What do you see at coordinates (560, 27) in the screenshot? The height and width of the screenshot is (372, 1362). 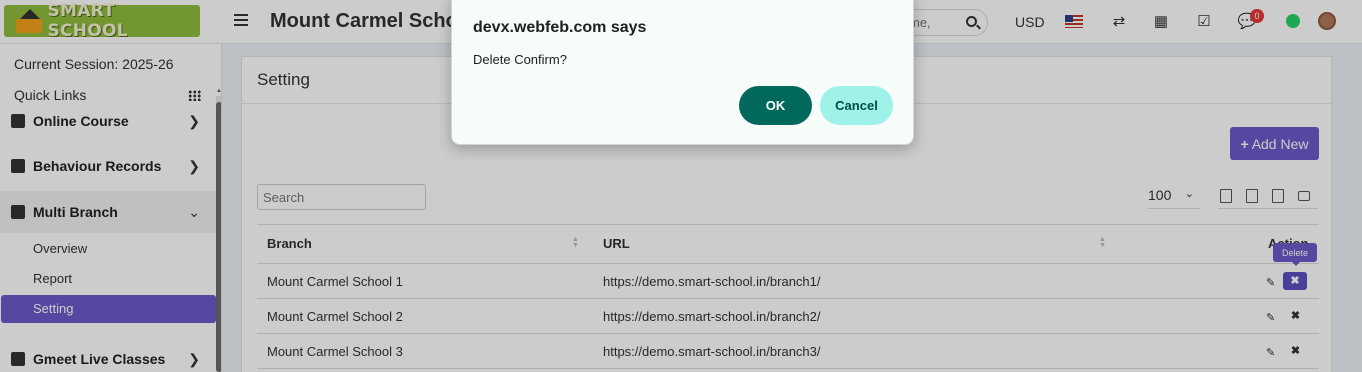 I see `dialog-title: devx.webfeb.com says` at bounding box center [560, 27].